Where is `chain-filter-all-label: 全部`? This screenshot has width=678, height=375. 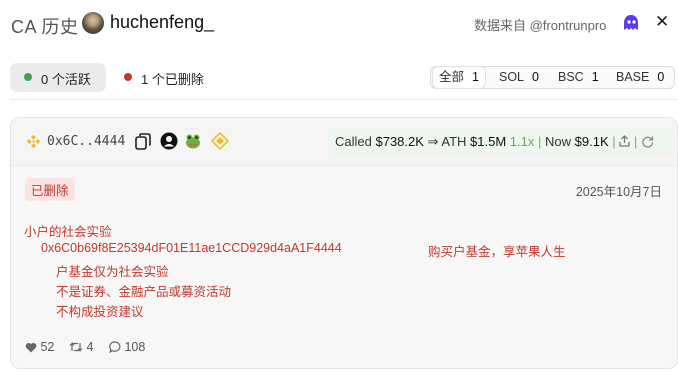 chain-filter-all-label: 全部 is located at coordinates (452, 77).